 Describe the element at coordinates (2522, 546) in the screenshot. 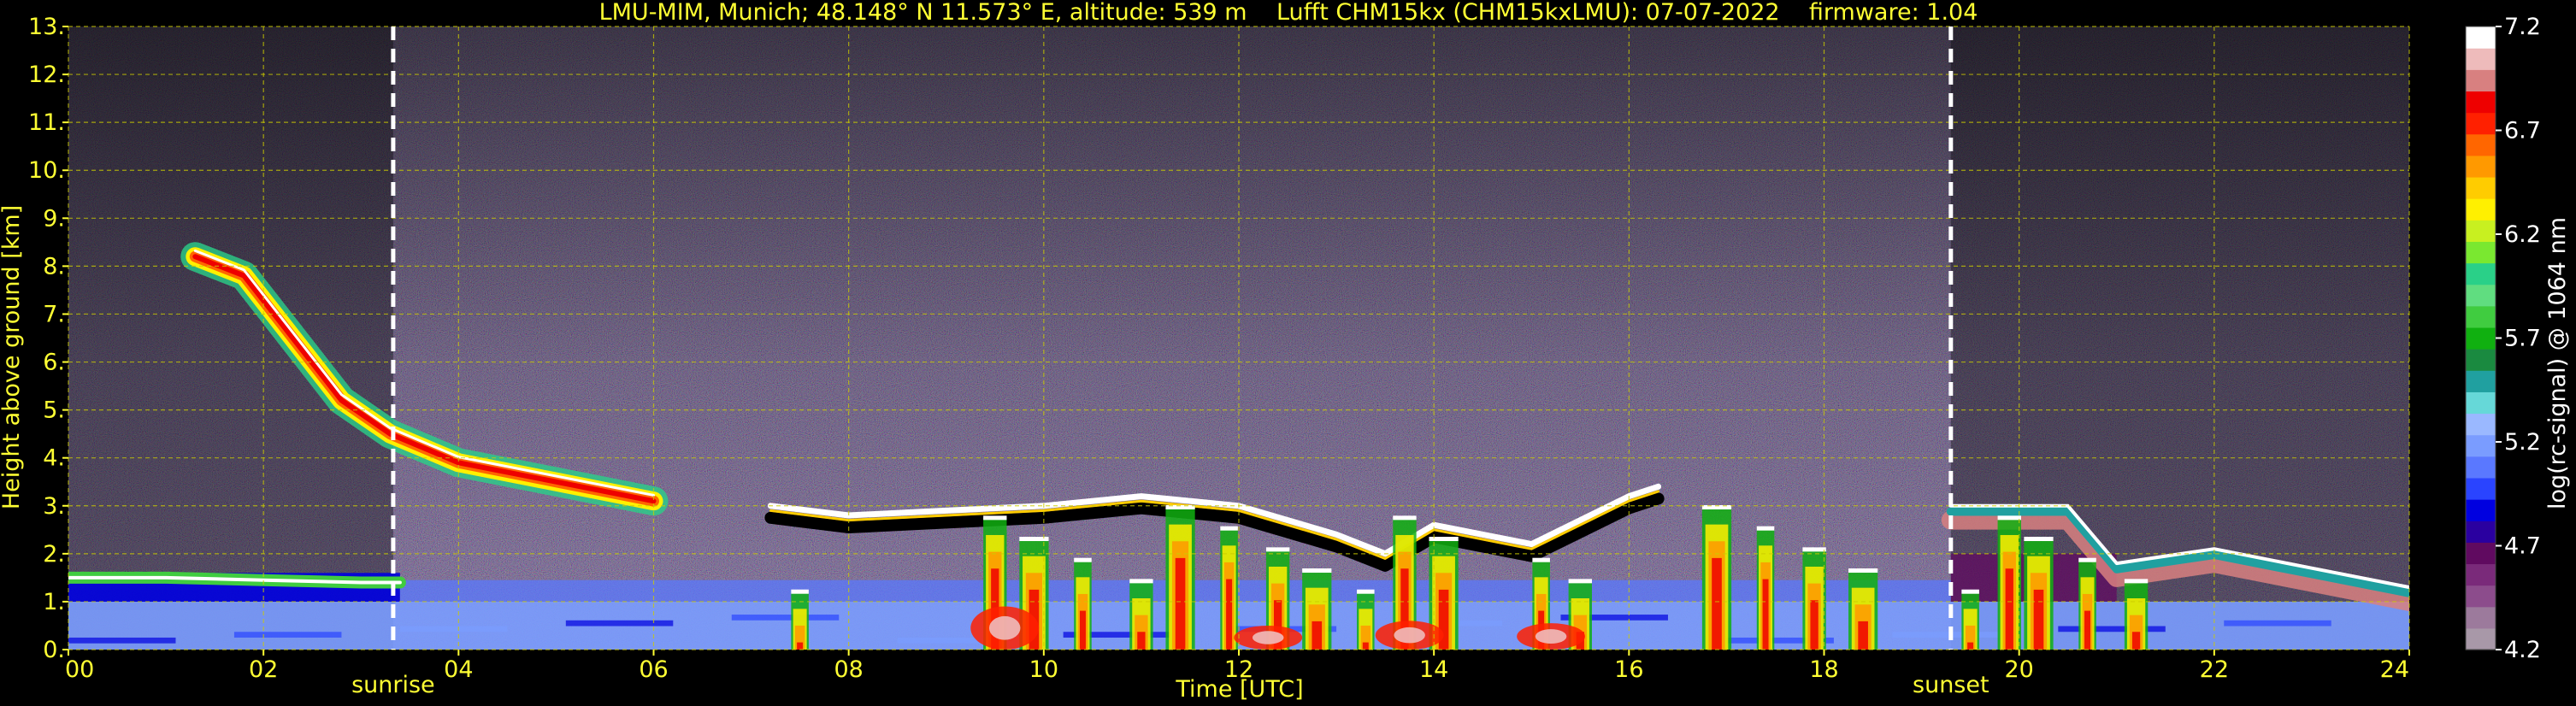

I see `colorbar-tick-label: 4.7` at that location.